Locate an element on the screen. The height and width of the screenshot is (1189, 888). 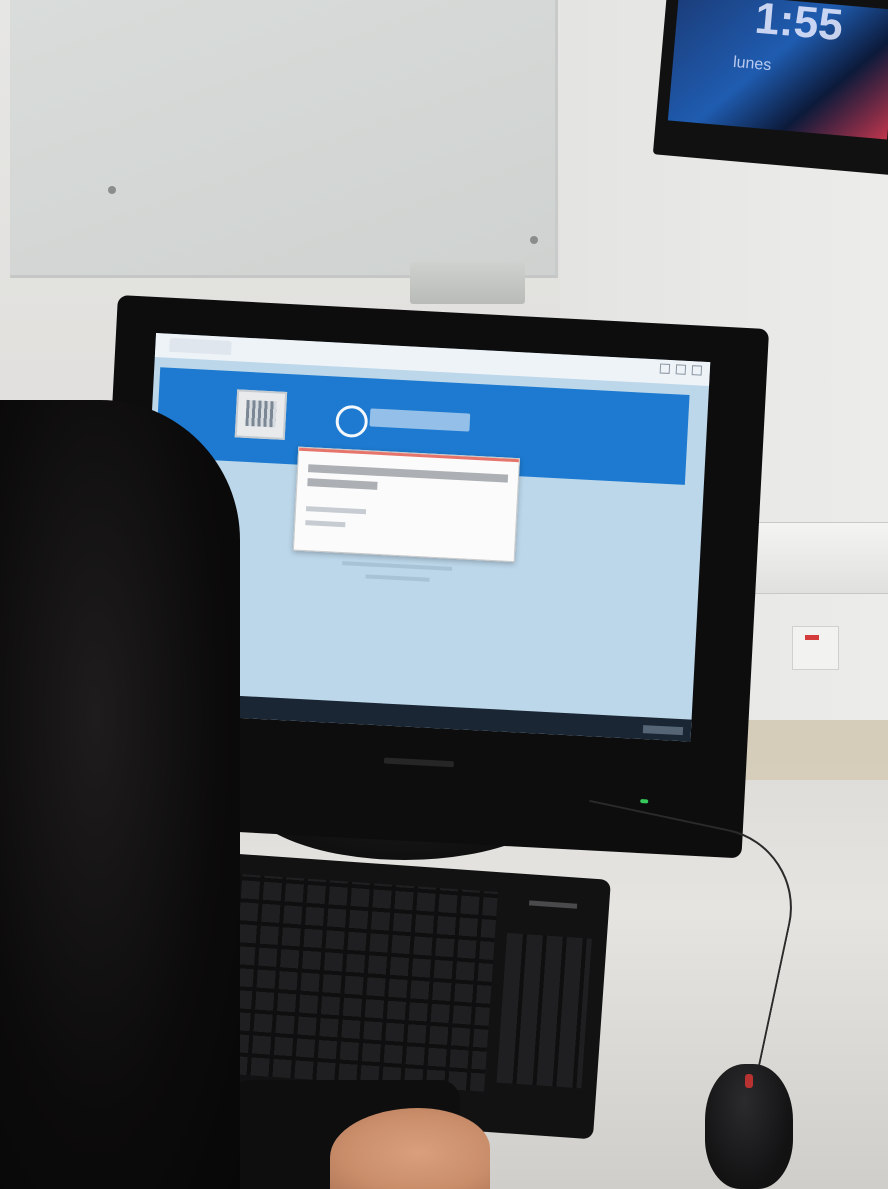
maximize-icon is located at coordinates (681, 369).